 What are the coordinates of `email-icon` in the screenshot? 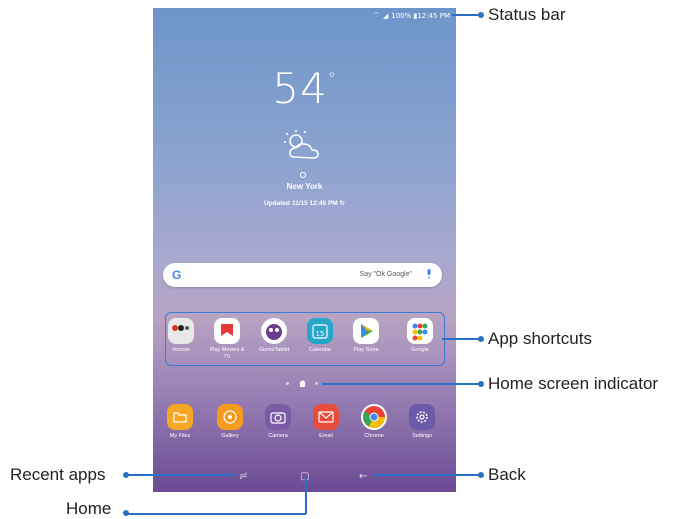 It's located at (326, 417).